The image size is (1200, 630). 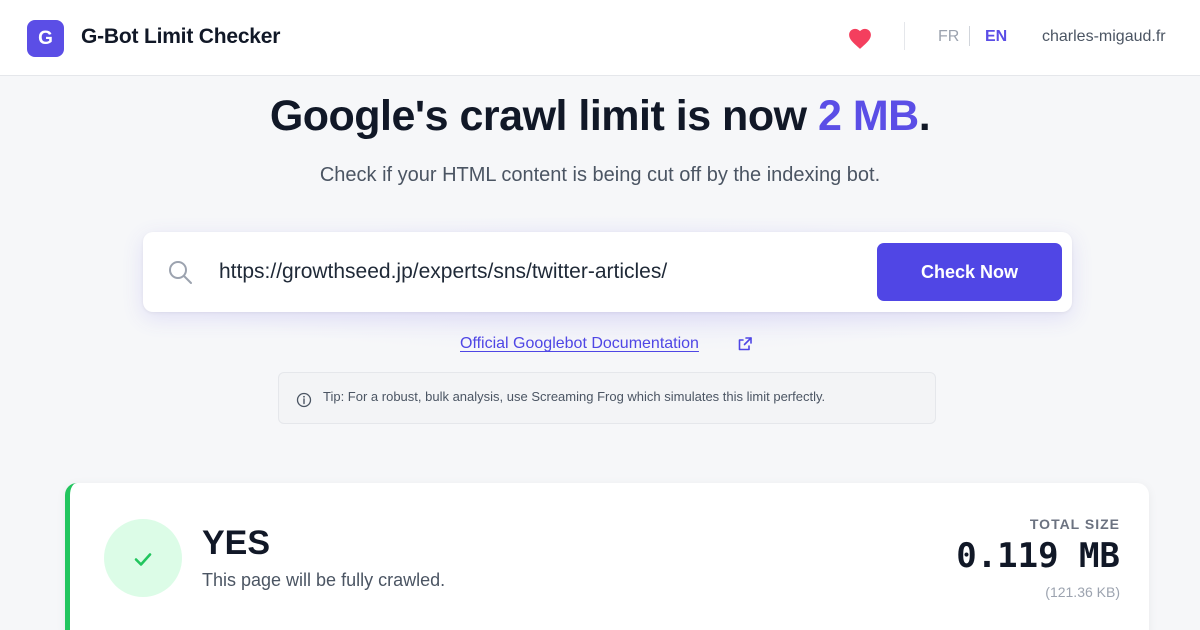 I want to click on header-divider, so click(x=904, y=36).